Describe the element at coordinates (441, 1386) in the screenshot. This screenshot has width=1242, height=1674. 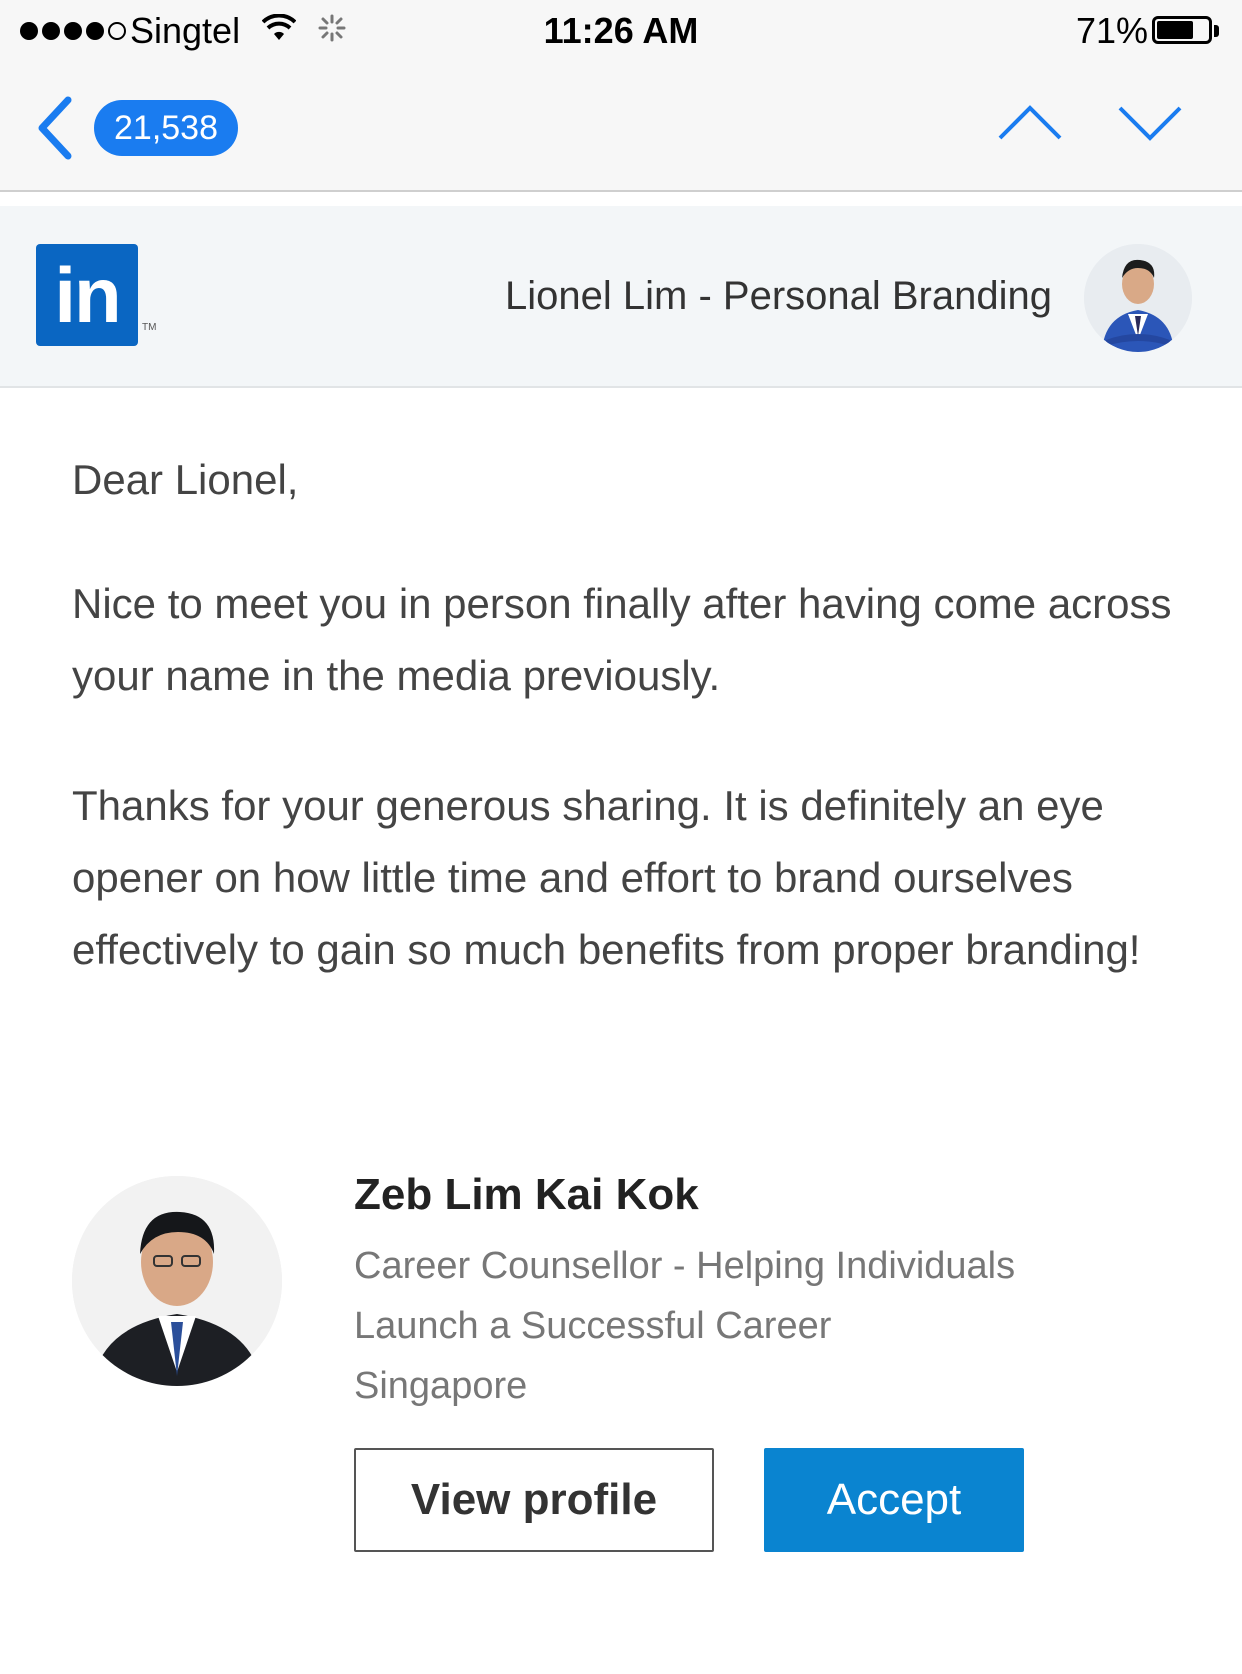
I see `invitee-location: Singapore` at that location.